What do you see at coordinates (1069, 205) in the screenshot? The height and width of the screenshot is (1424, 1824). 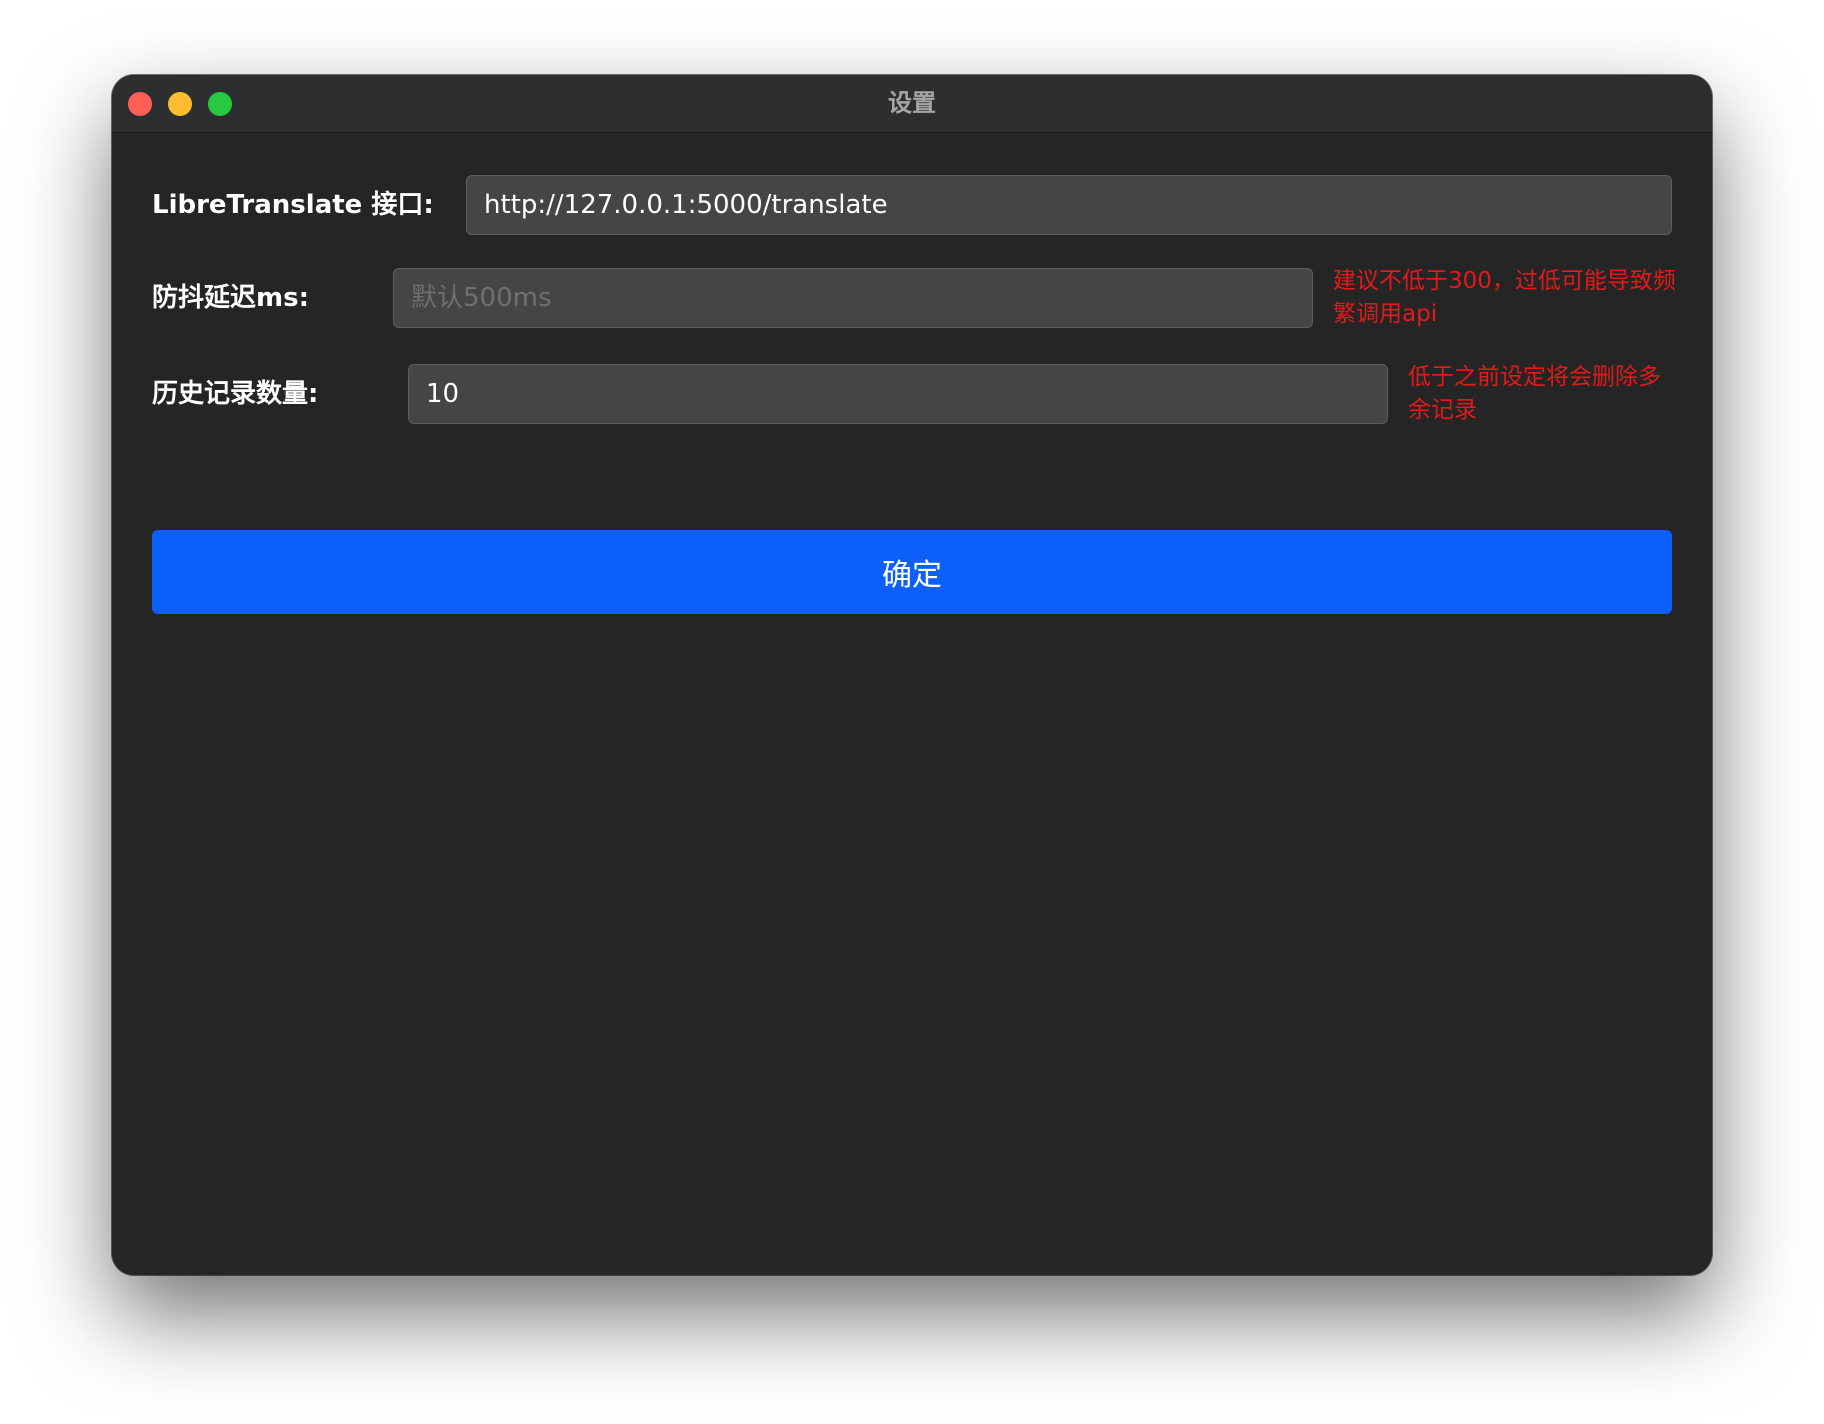 I see `api-endpoint-input` at bounding box center [1069, 205].